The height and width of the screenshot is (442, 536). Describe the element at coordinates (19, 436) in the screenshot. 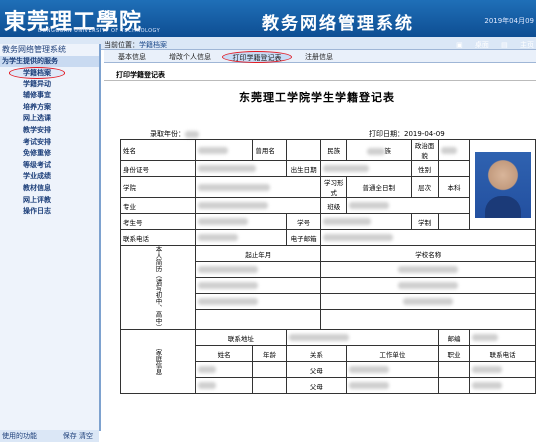

I see `used-functions-label: 使用的功能` at that location.